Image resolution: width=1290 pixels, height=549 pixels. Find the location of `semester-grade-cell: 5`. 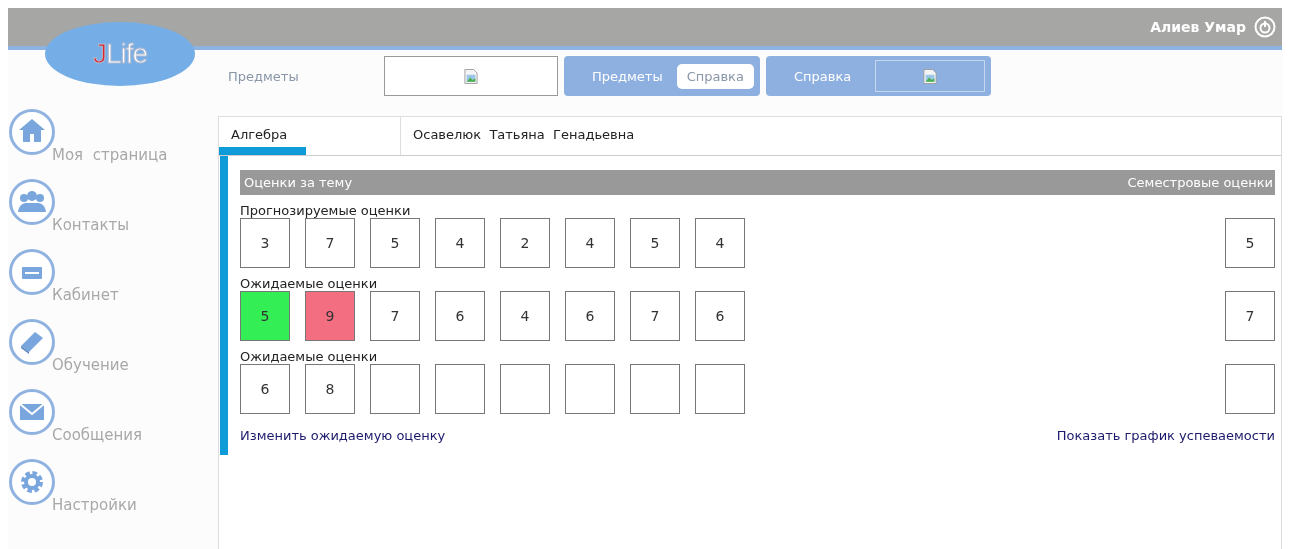

semester-grade-cell: 5 is located at coordinates (1250, 243).